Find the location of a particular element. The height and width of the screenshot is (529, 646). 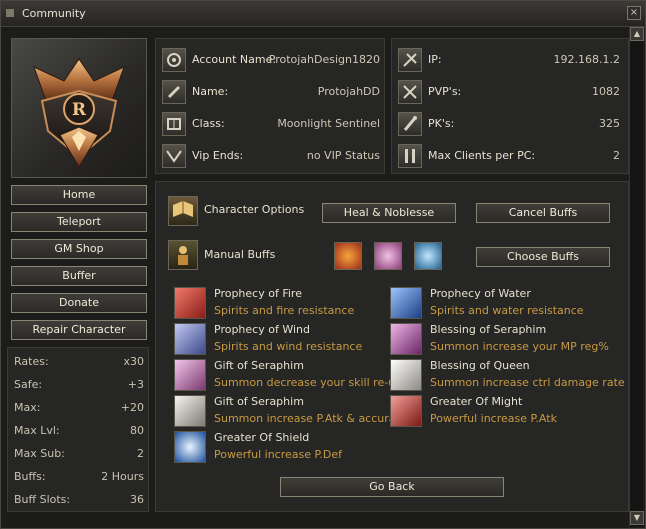

emblem-icon: R is located at coordinates (79, 113).